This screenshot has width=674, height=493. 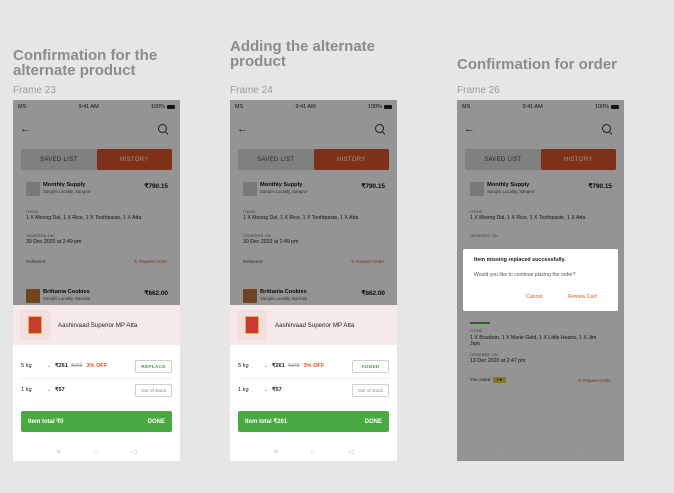 What do you see at coordinates (96, 421) in the screenshot?
I see `item-total-bar: Item total ₹0 DONE` at bounding box center [96, 421].